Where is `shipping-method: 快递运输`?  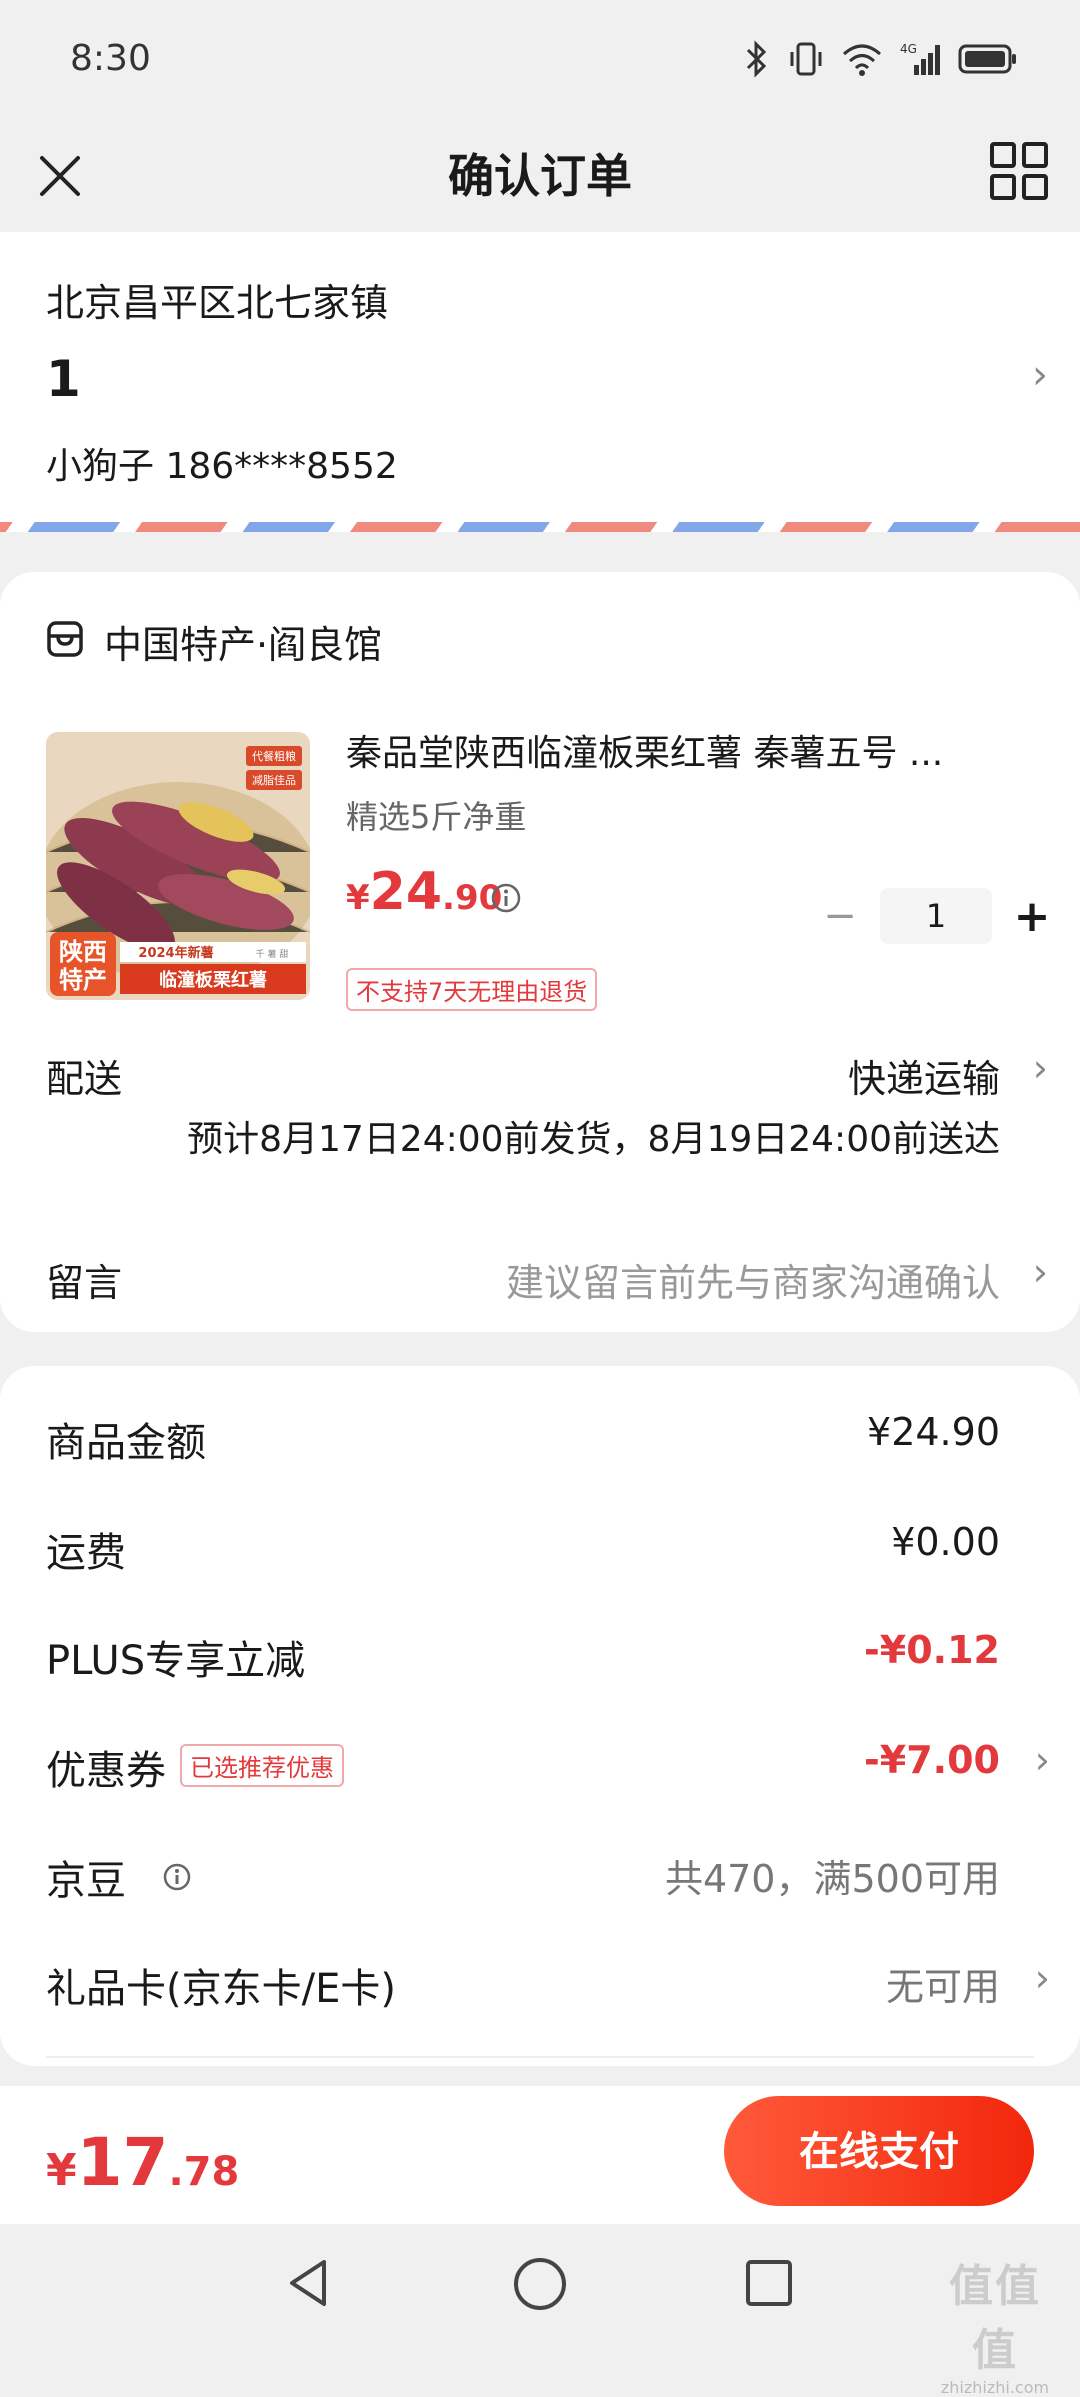 shipping-method: 快递运输 is located at coordinates (924, 1075).